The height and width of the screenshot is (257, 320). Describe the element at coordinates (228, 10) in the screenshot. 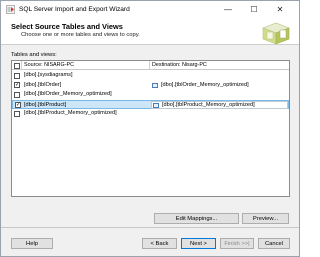

I see `minimize-button: —` at that location.